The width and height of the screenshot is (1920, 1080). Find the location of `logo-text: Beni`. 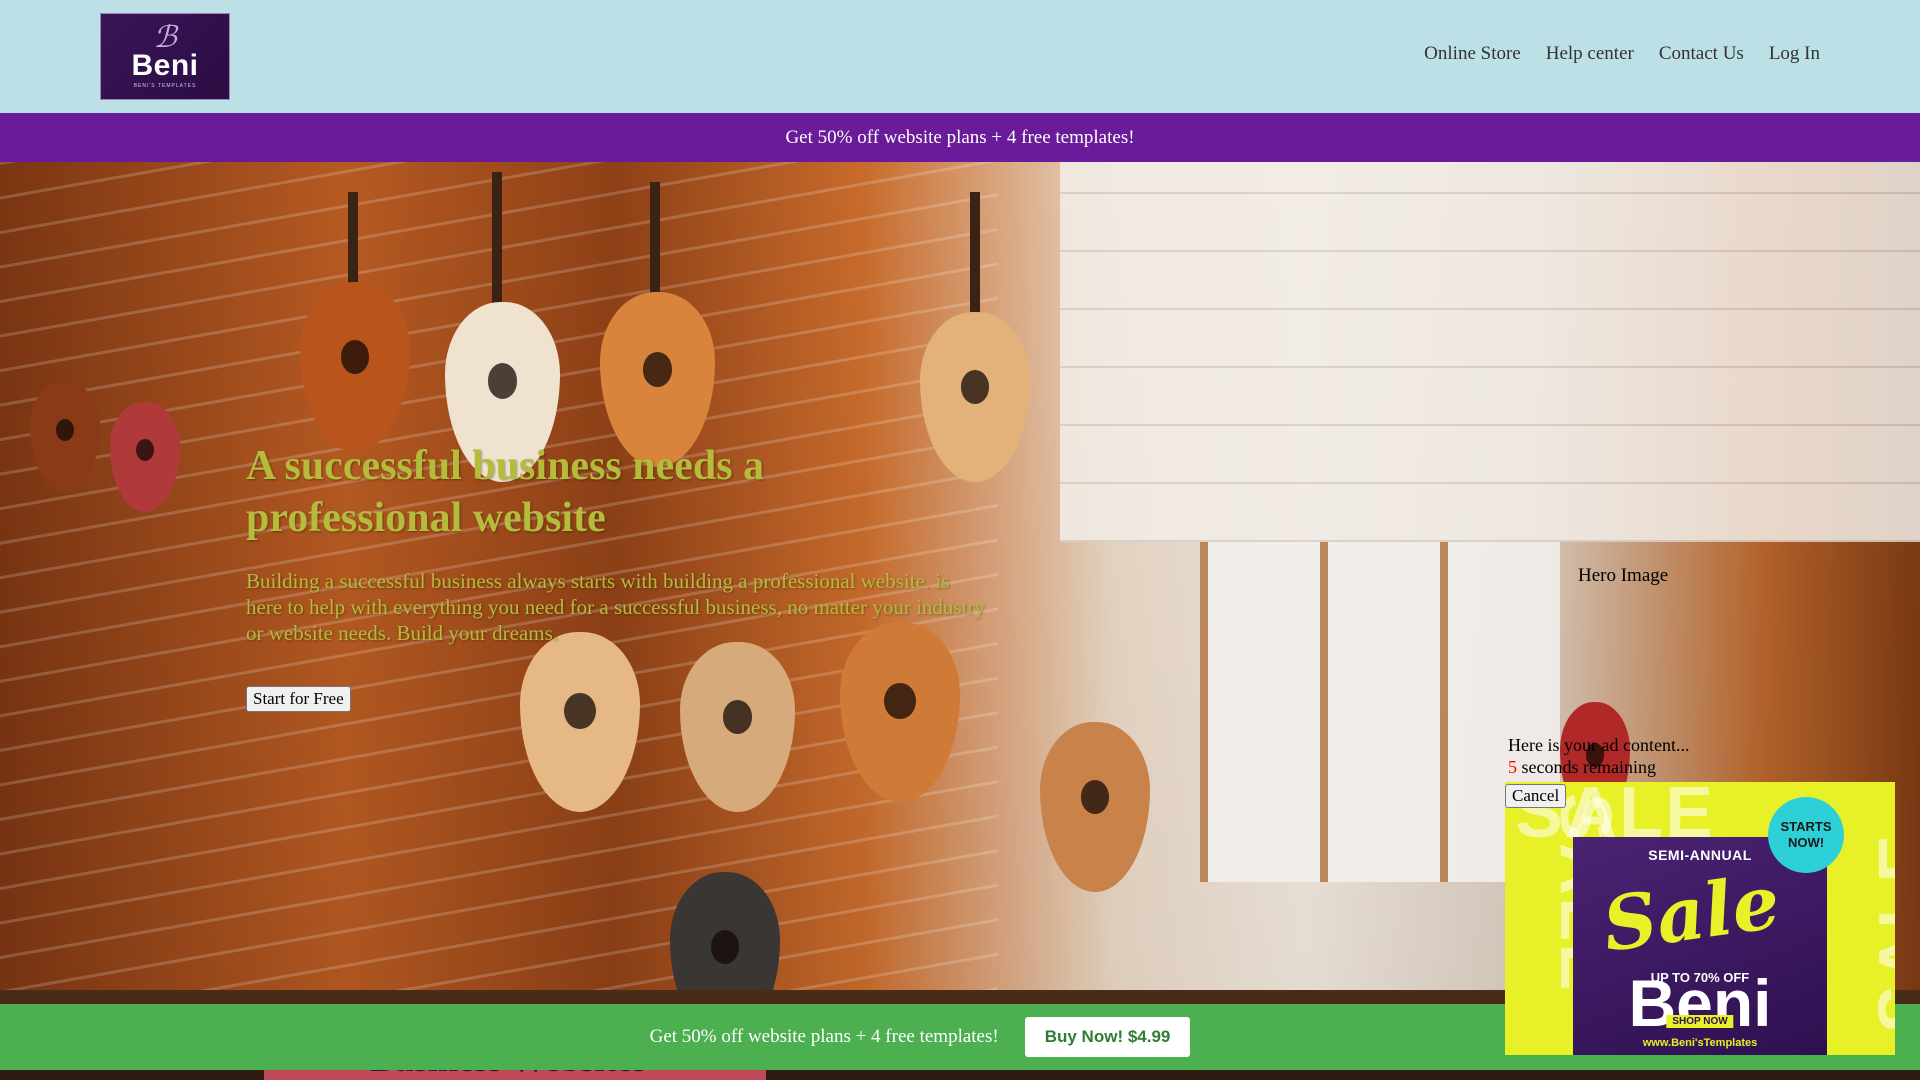

logo-text: Beni is located at coordinates (165, 65).